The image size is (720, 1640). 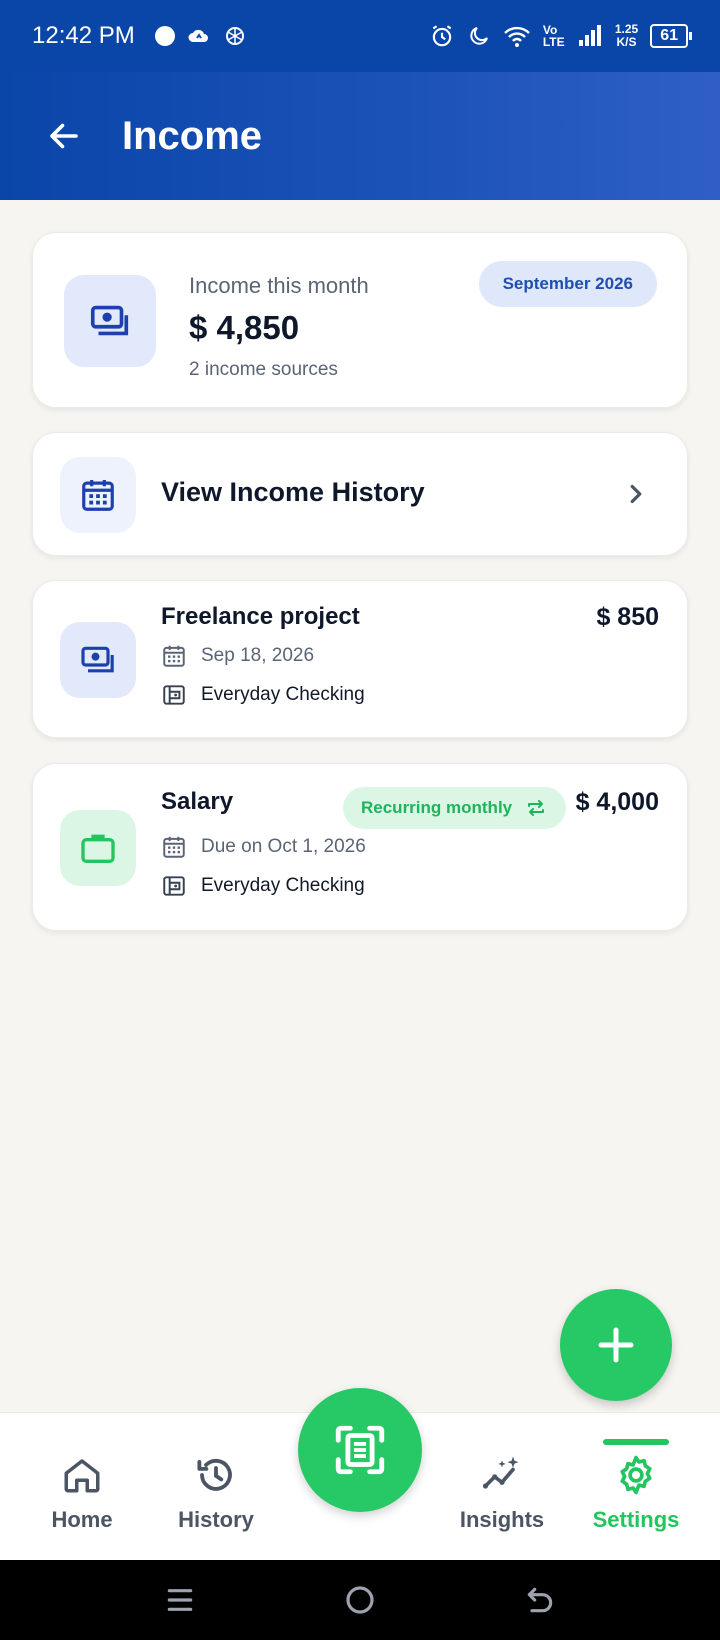 I want to click on month-badge: September 2026, so click(x=567, y=284).